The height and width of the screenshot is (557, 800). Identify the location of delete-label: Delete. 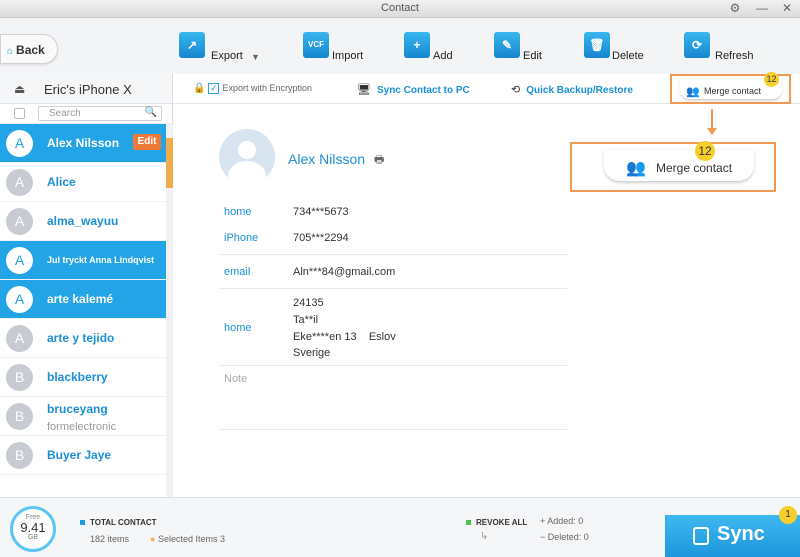
(628, 56).